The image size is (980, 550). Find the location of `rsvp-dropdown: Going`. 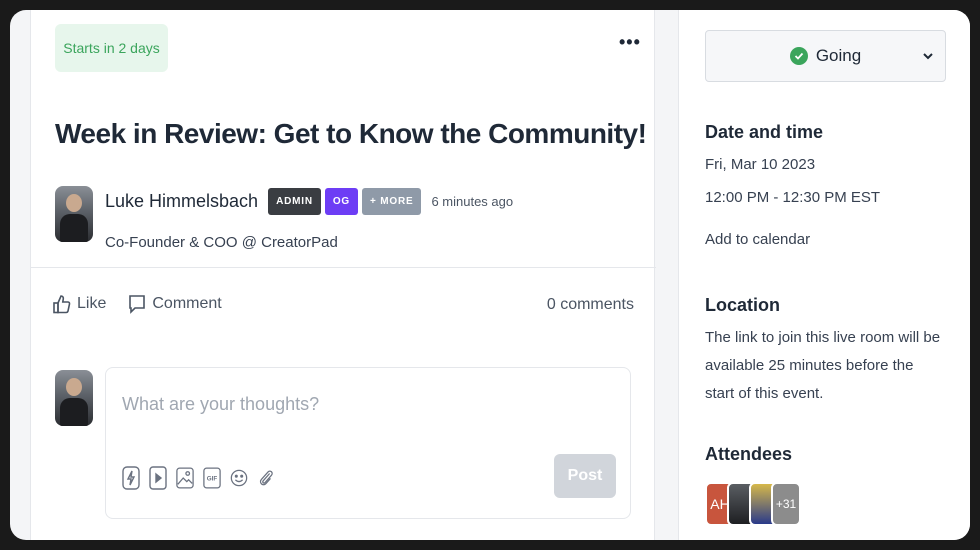

rsvp-dropdown: Going is located at coordinates (825, 56).